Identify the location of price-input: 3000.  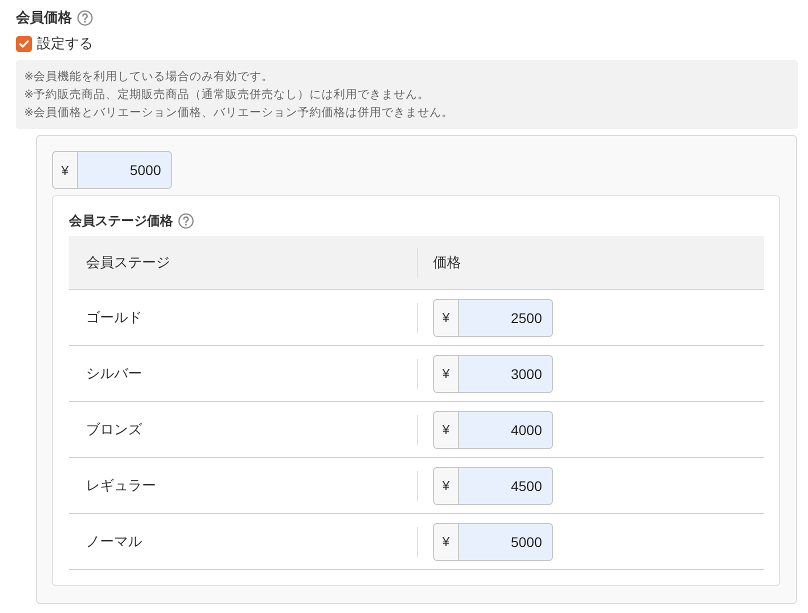
(505, 373).